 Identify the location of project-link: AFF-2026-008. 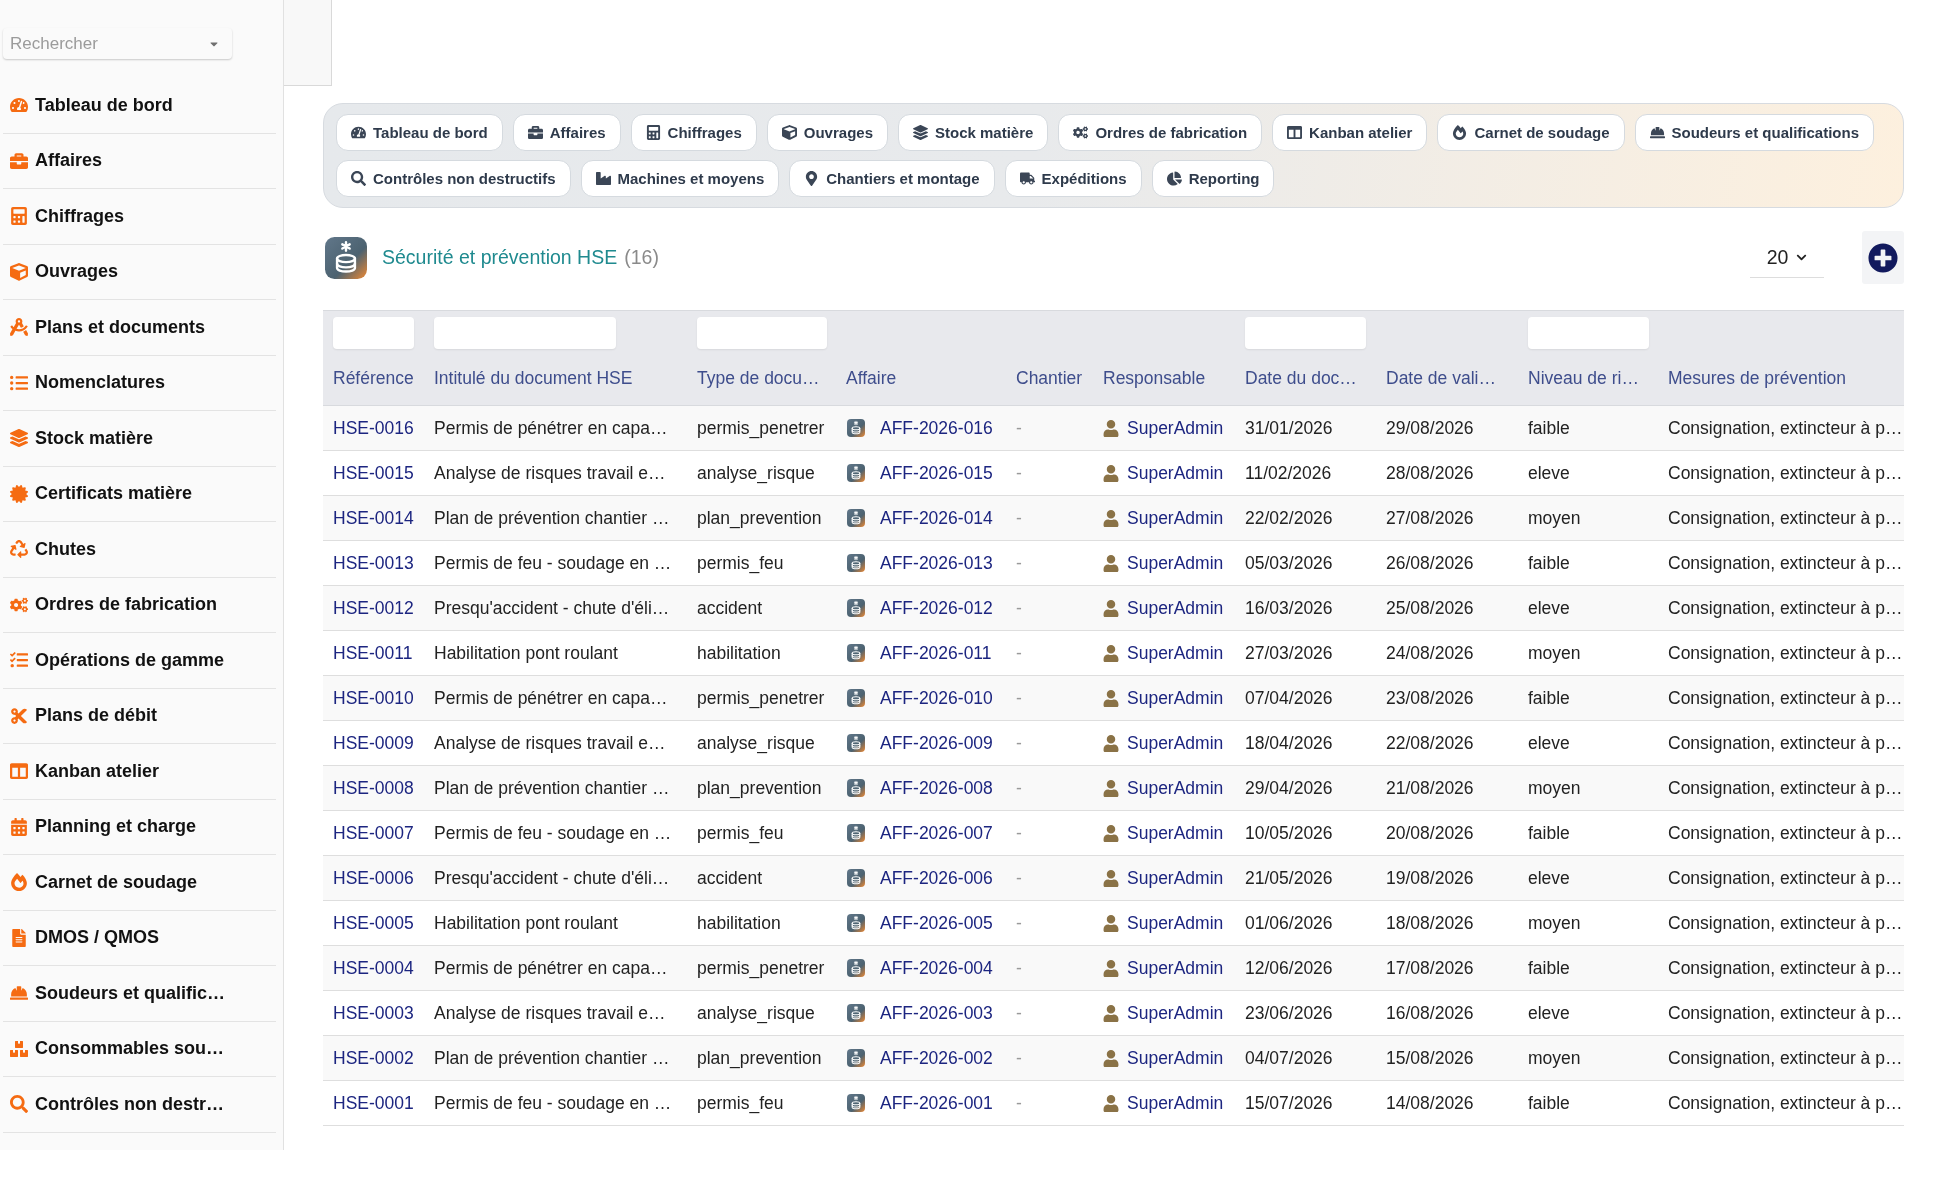
(936, 788).